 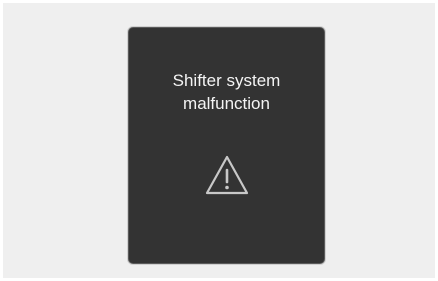 I want to click on warning-message: Shifter system malfunction, so click(x=226, y=92).